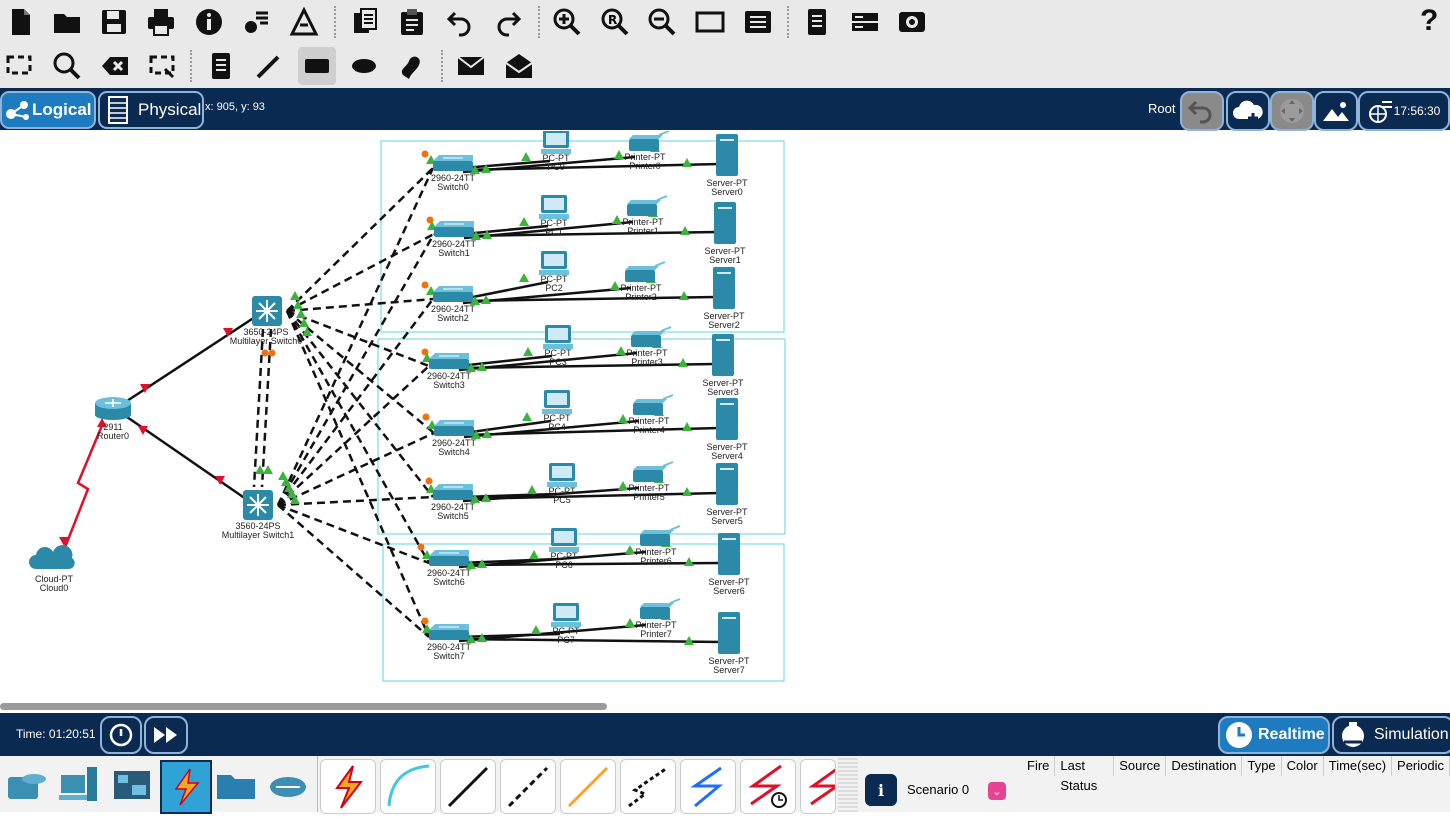 This screenshot has width=1450, height=818. I want to click on inspect-icon, so click(67, 66).